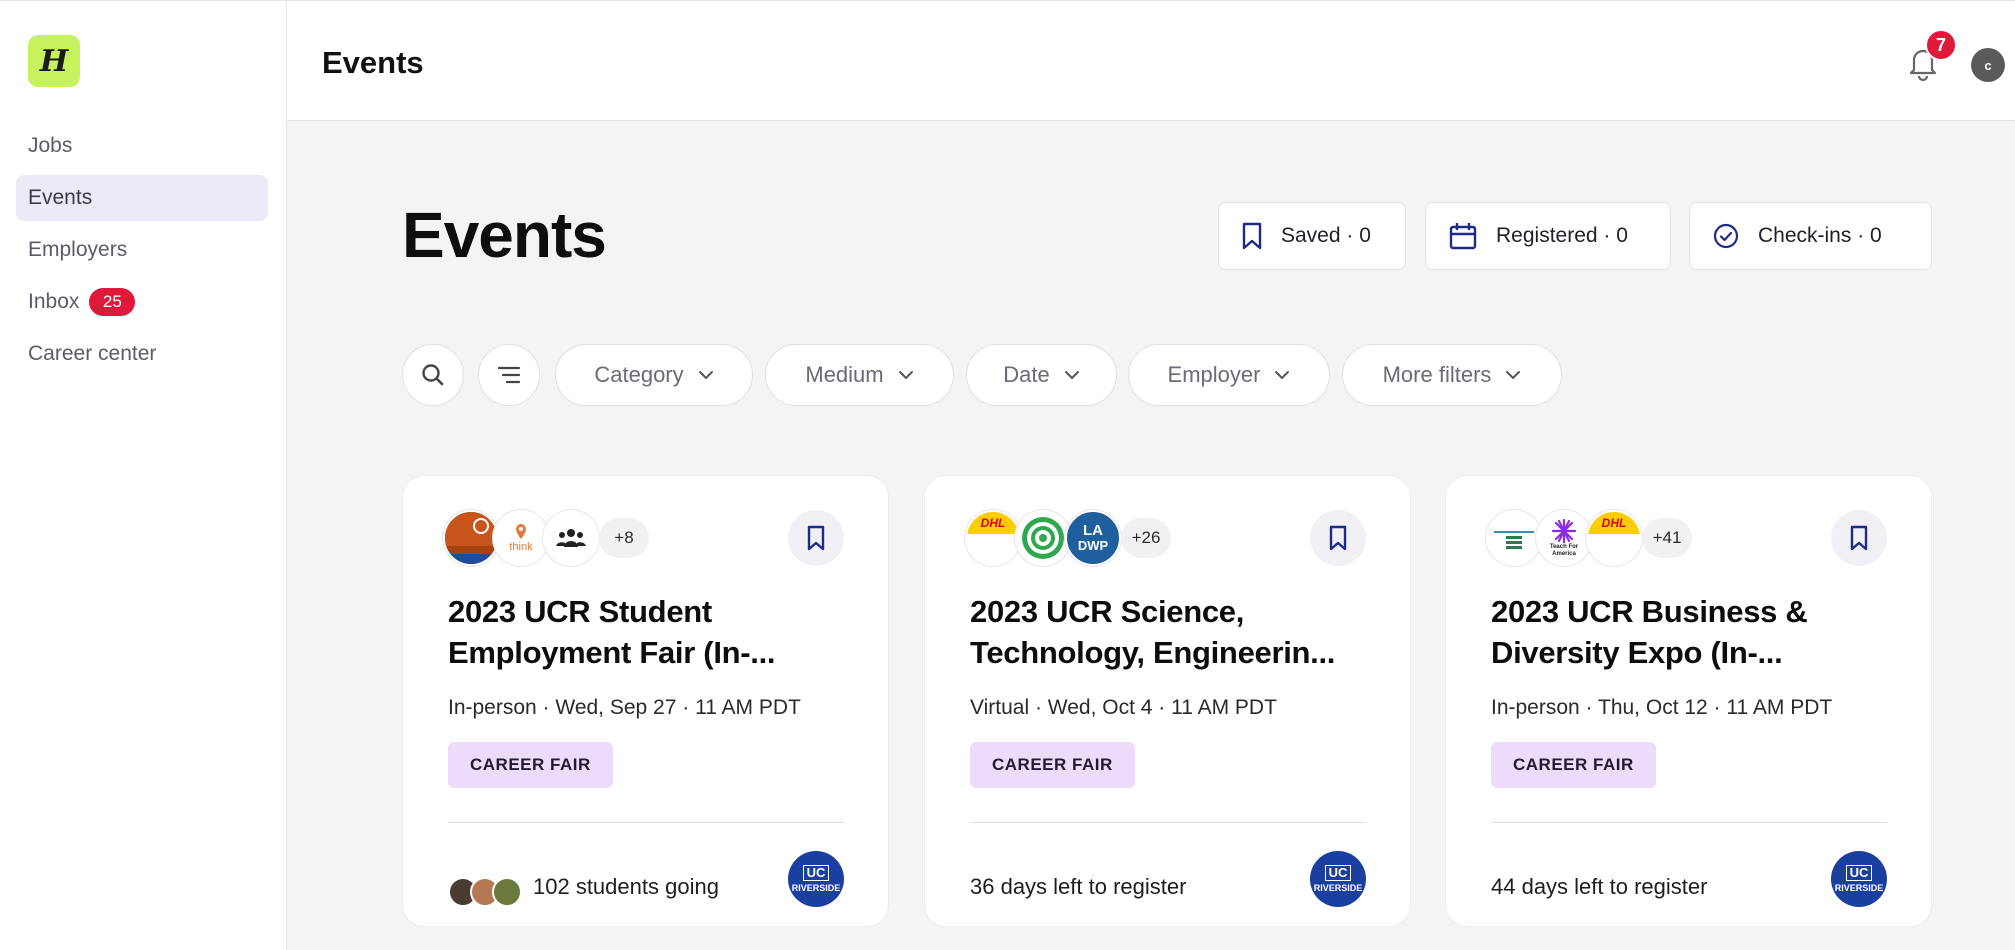 The image size is (2015, 950). I want to click on employer-logo: Teach For America, so click(1564, 538).